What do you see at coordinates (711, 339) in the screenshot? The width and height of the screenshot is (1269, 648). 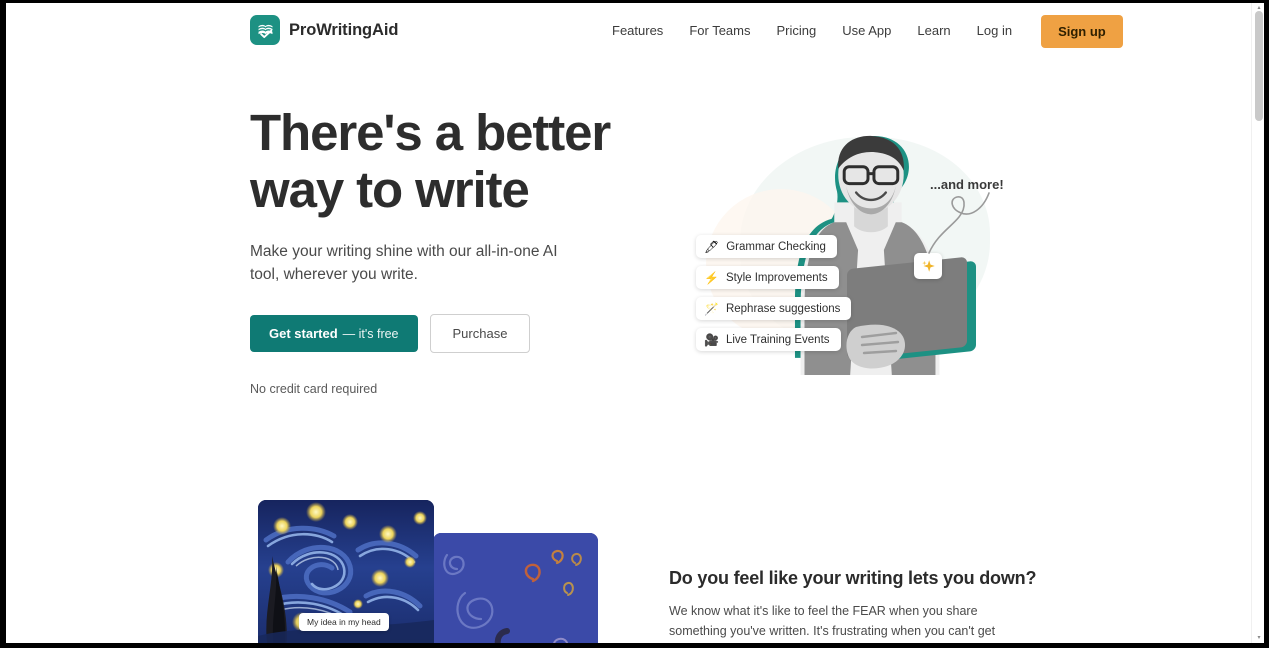 I see `movie-camera-icon: 🎥` at bounding box center [711, 339].